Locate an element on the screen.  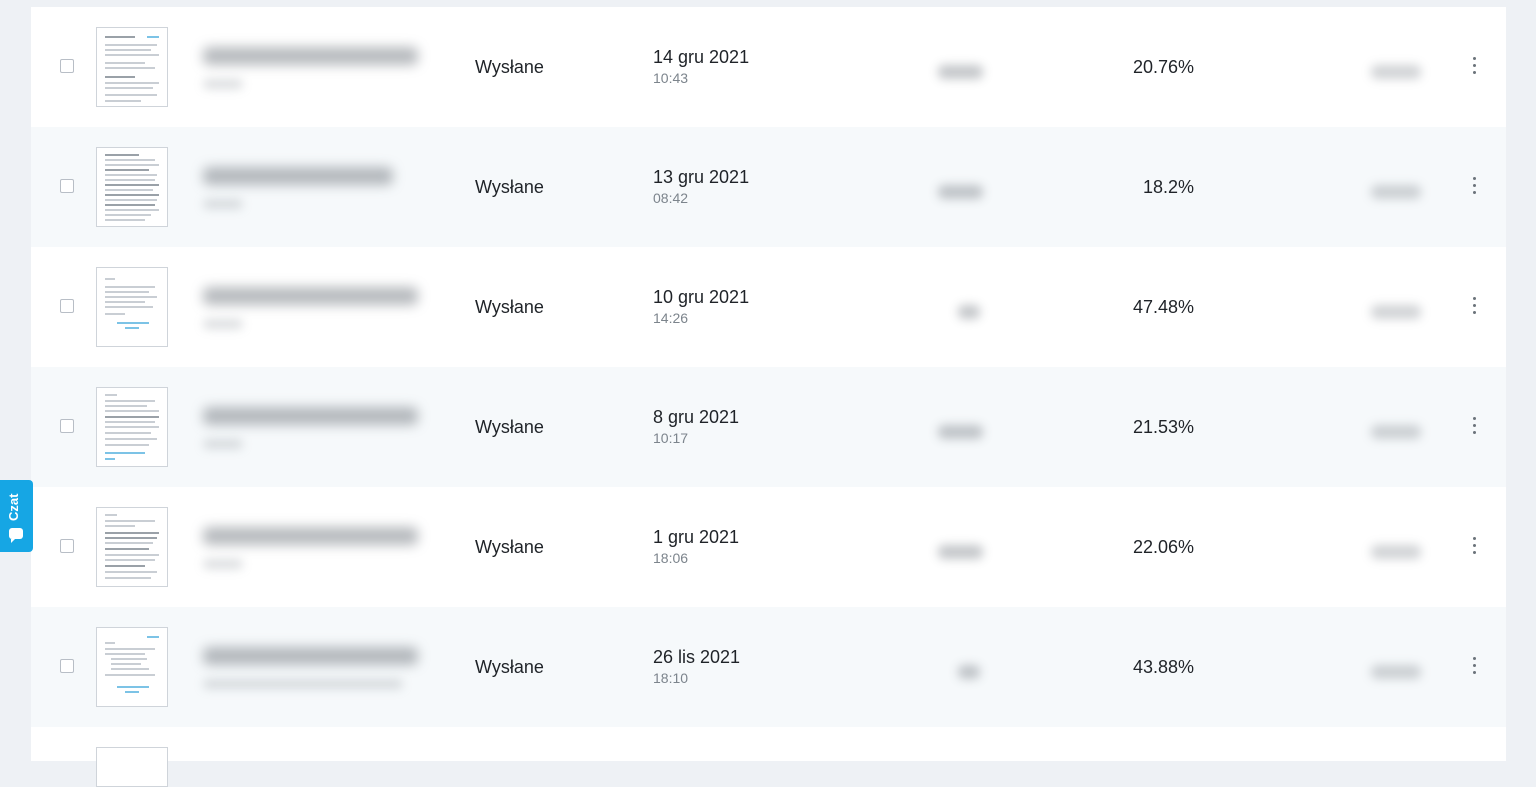
chat-label: Czat is located at coordinates (13, 507).